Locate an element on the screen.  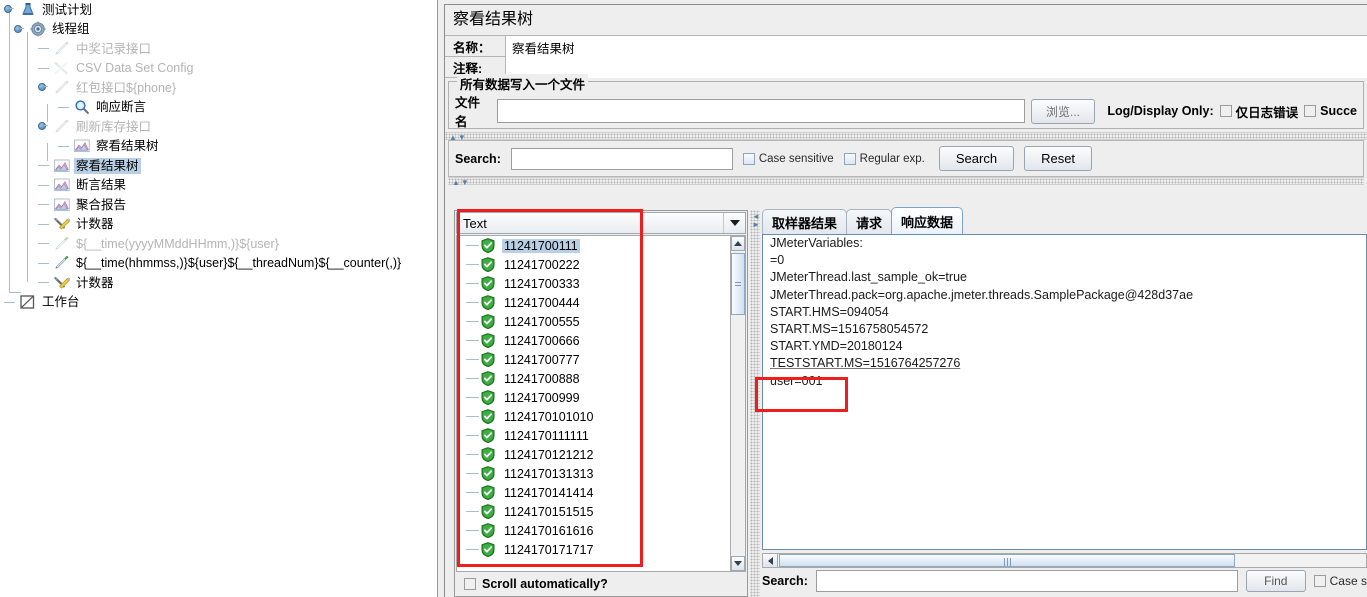
response-line: =0 is located at coordinates (777, 260).